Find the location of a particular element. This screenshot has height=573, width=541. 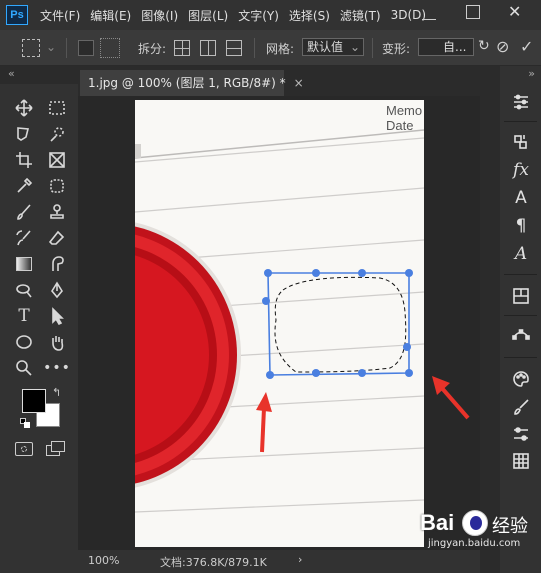

smudge-icon is located at coordinates (57, 264).